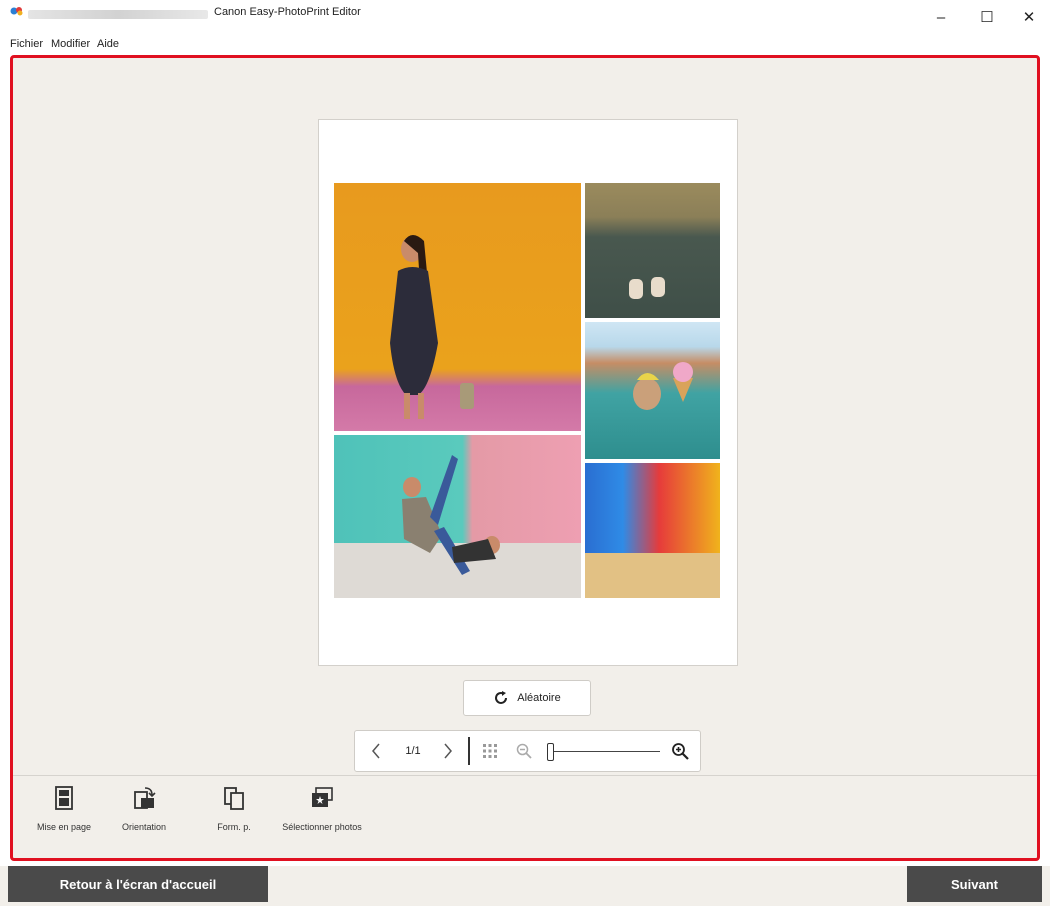 This screenshot has width=1050, height=906. I want to click on layout-tool-label: Mise en page, so click(64, 827).